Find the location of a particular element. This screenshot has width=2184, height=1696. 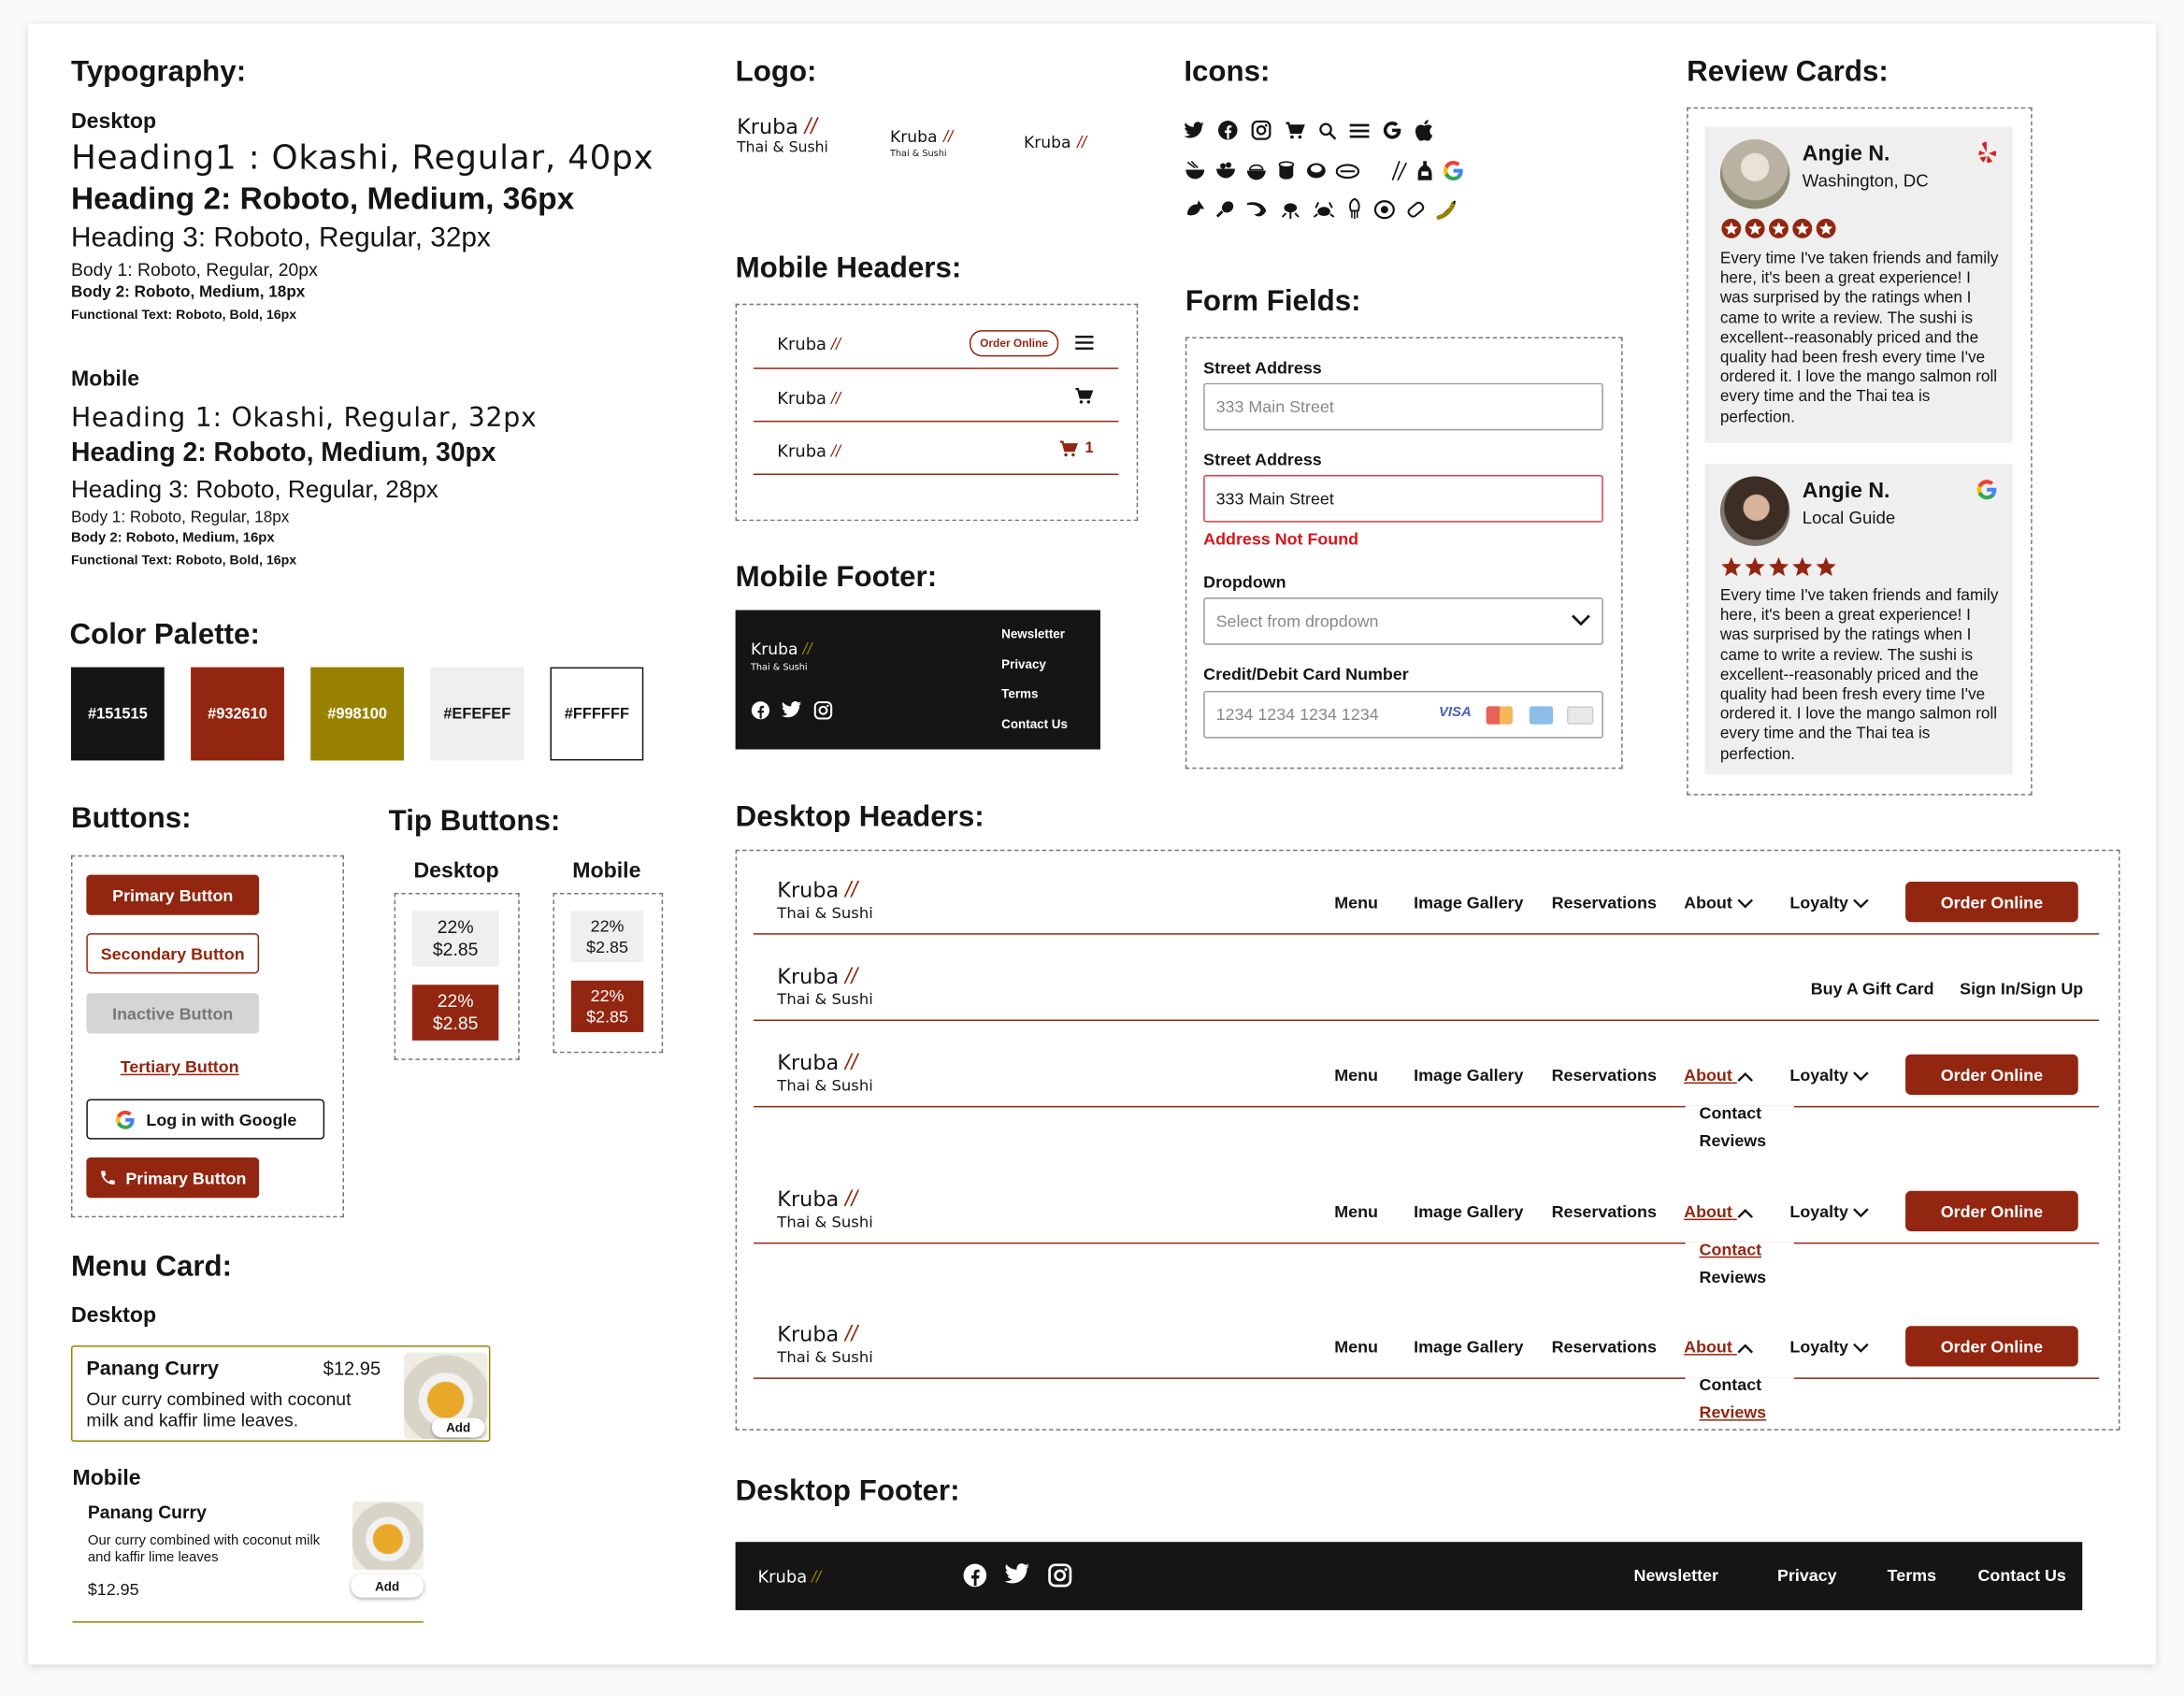

footer-logo: Kruba // is located at coordinates (789, 1576).